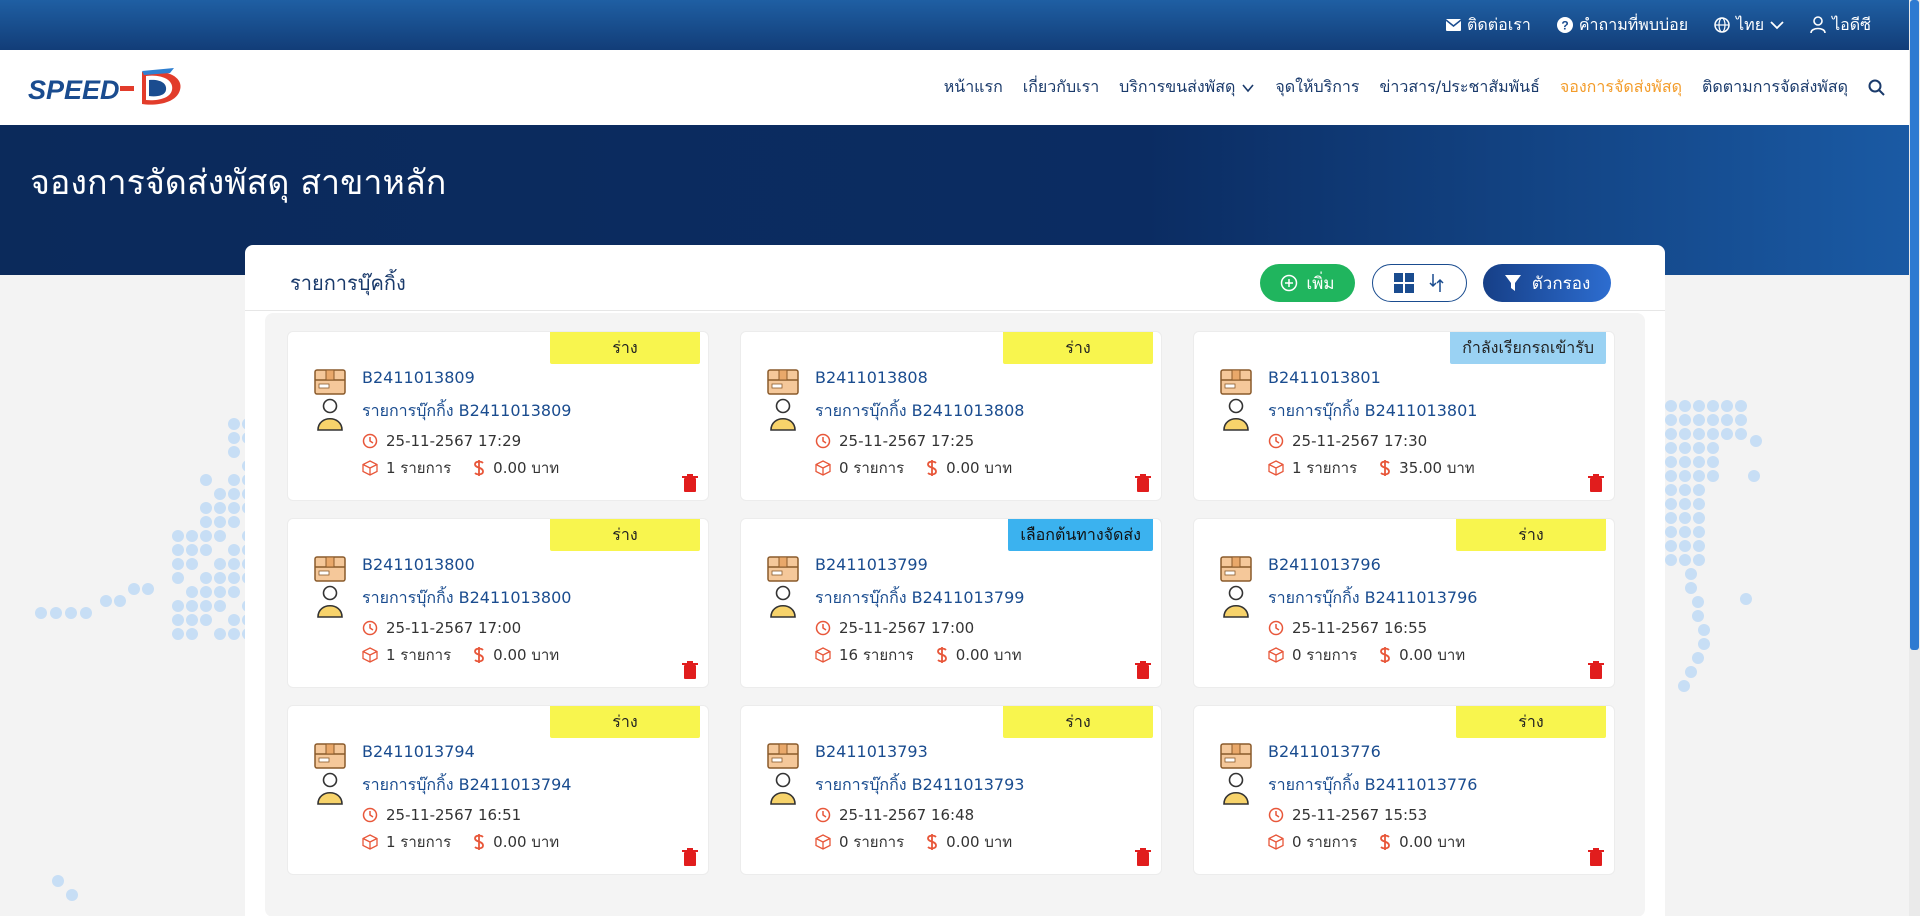 Image resolution: width=1920 pixels, height=916 pixels. What do you see at coordinates (1621, 87) in the screenshot?
I see `nav-item-5: จองการจัดส่งพัสดุ` at bounding box center [1621, 87].